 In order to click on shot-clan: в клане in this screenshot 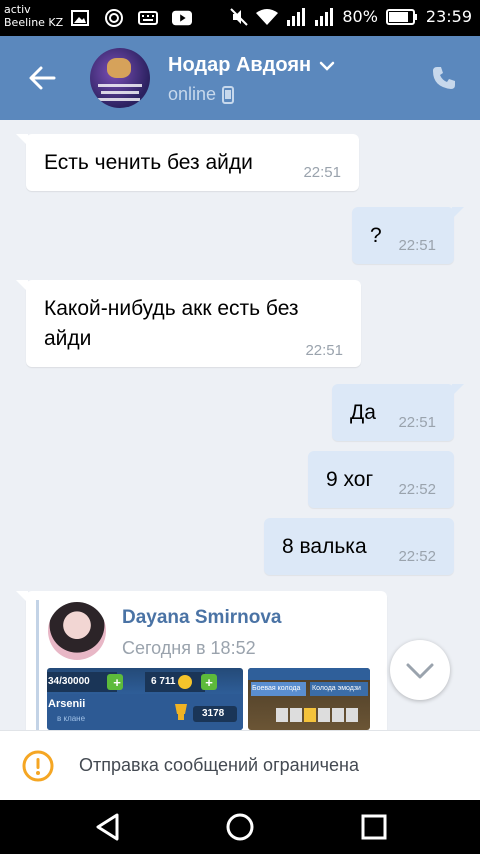, I will do `click(71, 718)`.